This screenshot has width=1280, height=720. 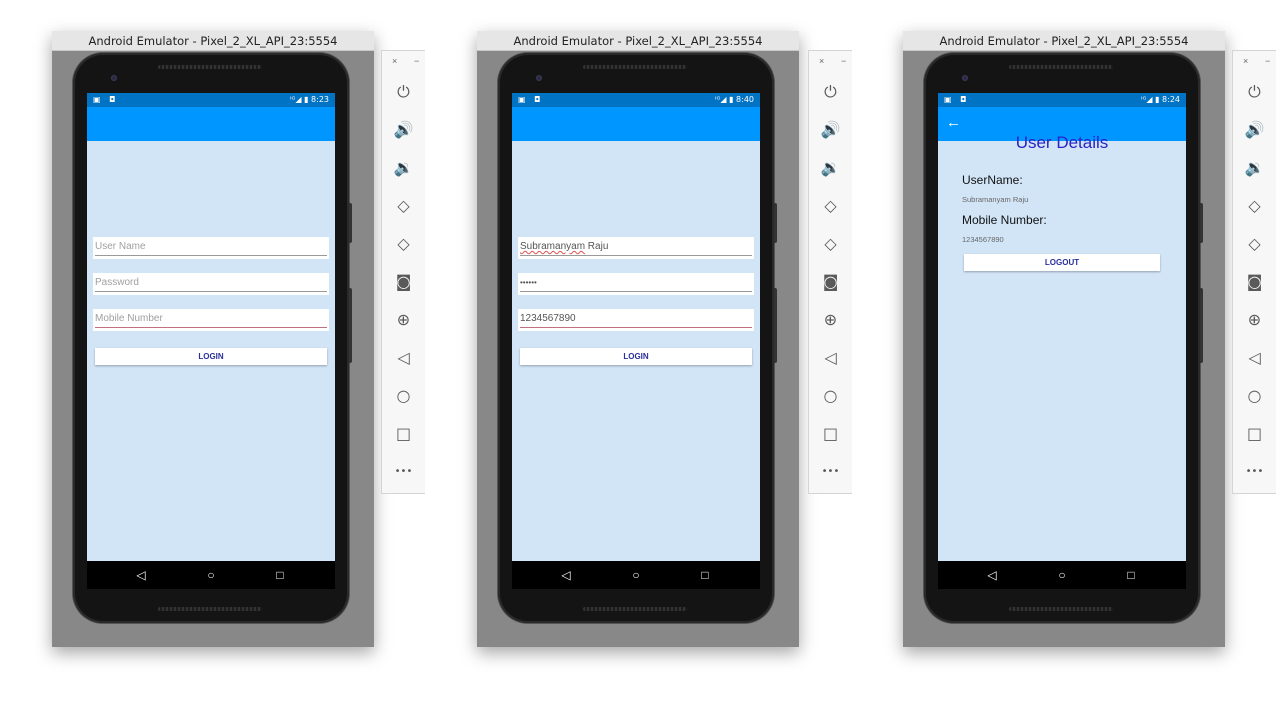 I want to click on username-input: User Name, so click(x=211, y=248).